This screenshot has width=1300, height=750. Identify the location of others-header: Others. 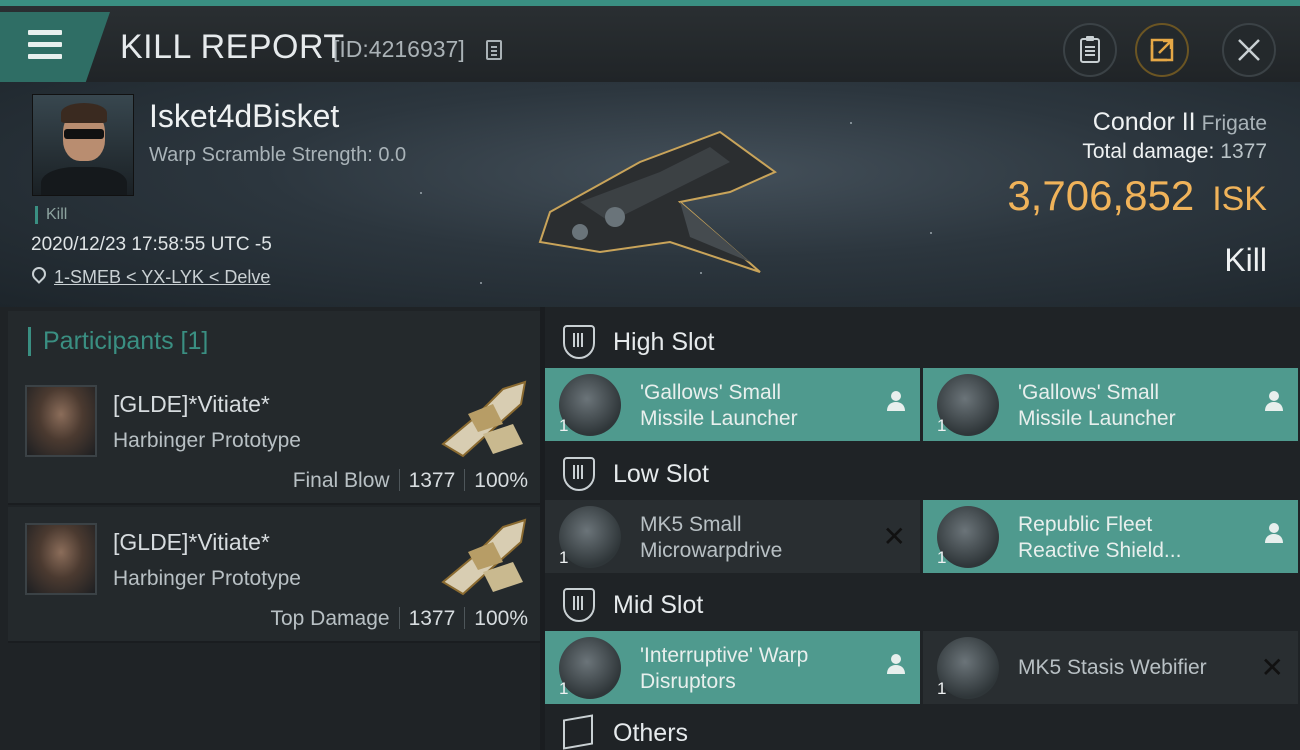
(922, 728).